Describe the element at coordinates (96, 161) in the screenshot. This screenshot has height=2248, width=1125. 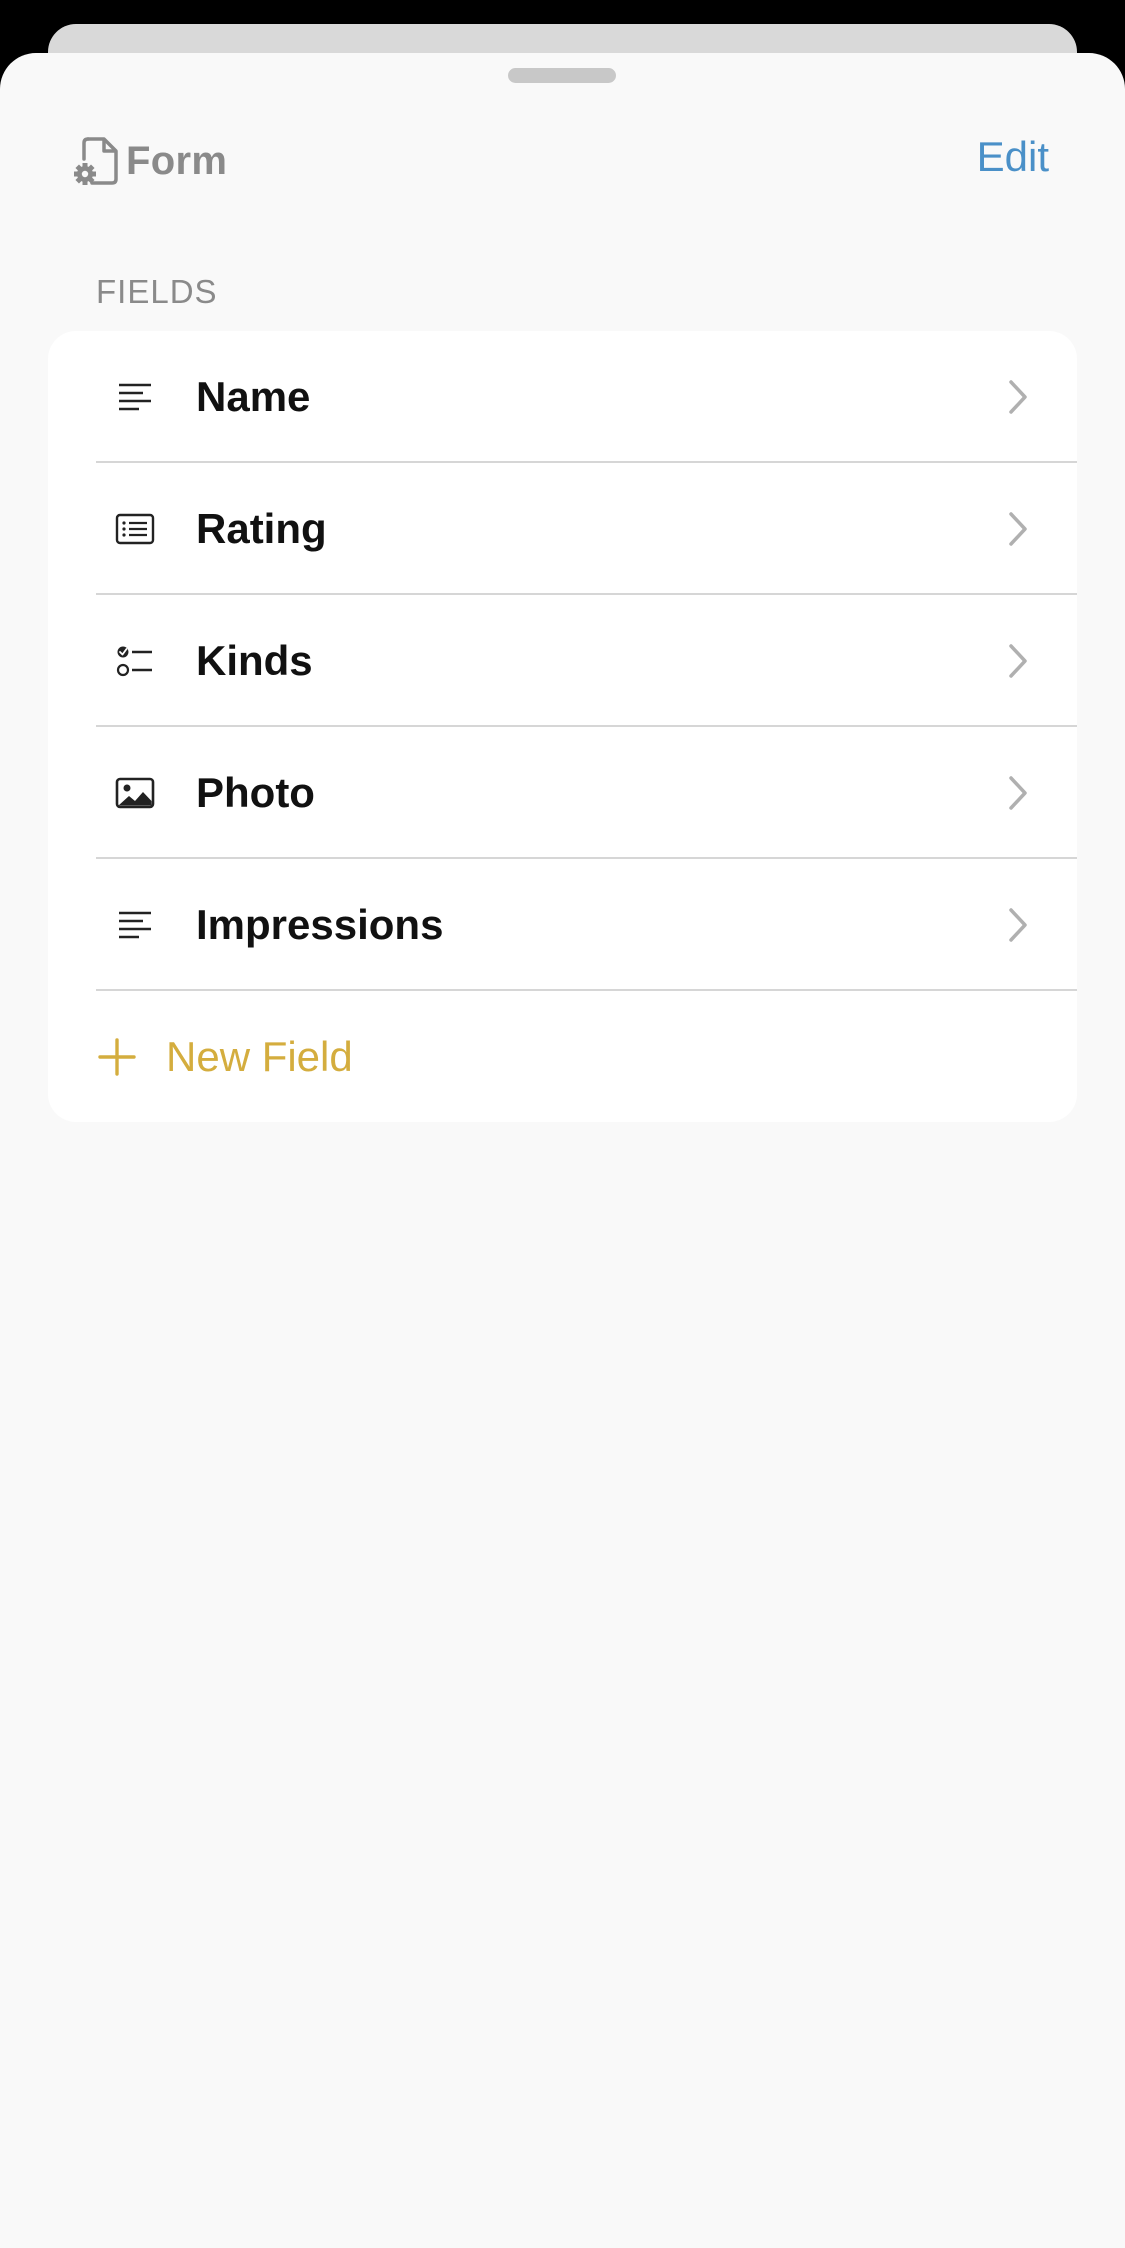
I see `form-settings-icon` at that location.